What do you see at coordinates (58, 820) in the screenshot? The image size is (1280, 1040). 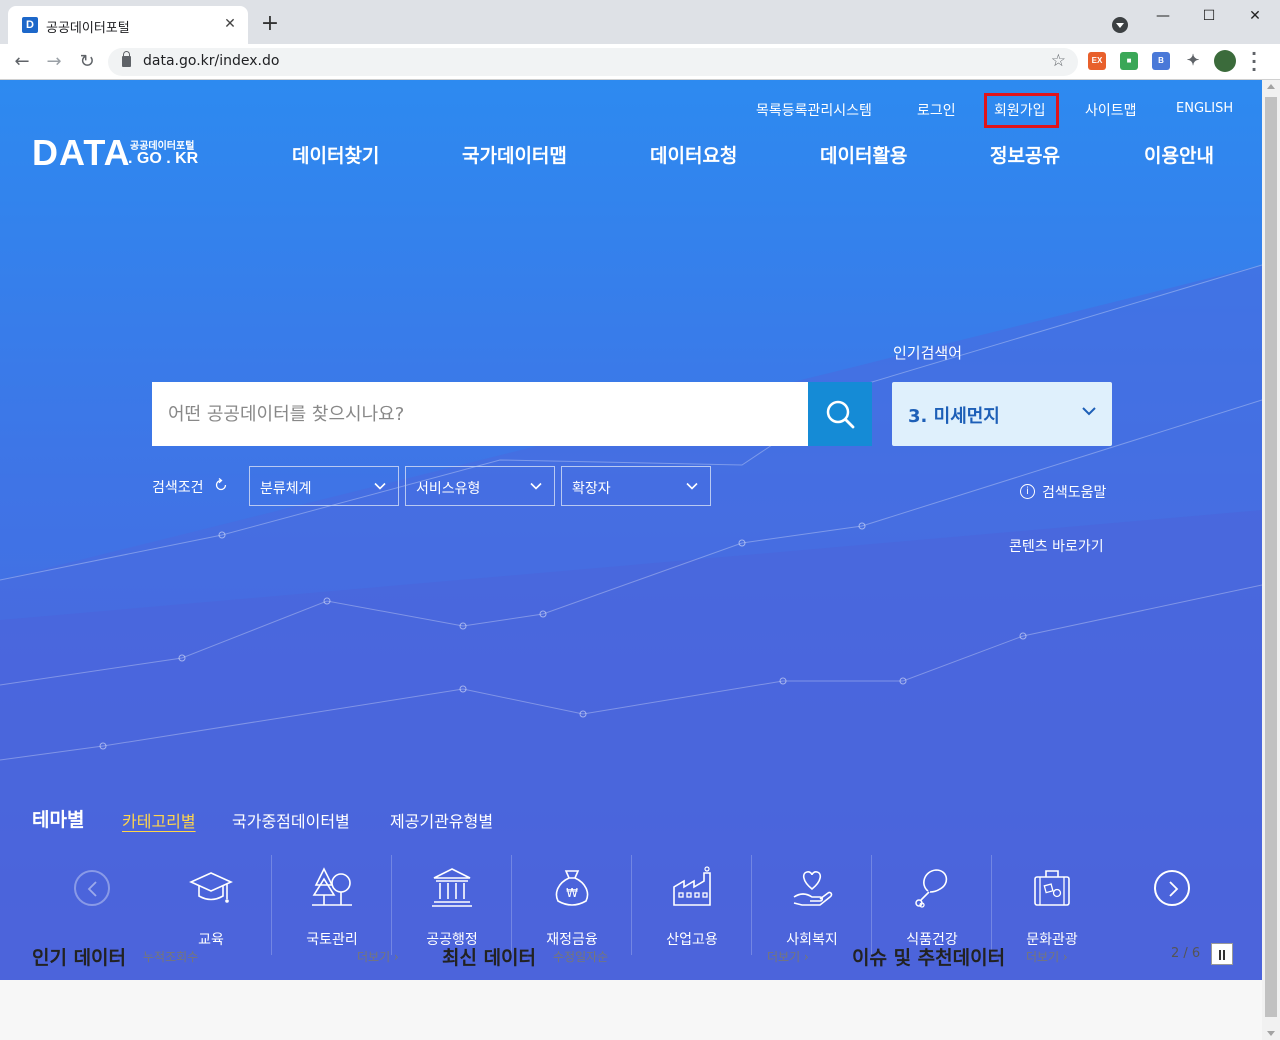 I see `theme-title: 테마별` at bounding box center [58, 820].